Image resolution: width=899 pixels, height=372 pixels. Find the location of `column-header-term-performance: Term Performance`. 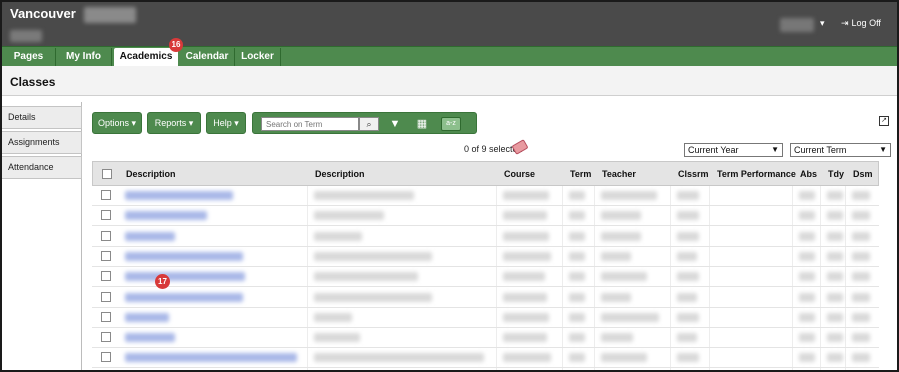

column-header-term-performance: Term Performance is located at coordinates (756, 174).